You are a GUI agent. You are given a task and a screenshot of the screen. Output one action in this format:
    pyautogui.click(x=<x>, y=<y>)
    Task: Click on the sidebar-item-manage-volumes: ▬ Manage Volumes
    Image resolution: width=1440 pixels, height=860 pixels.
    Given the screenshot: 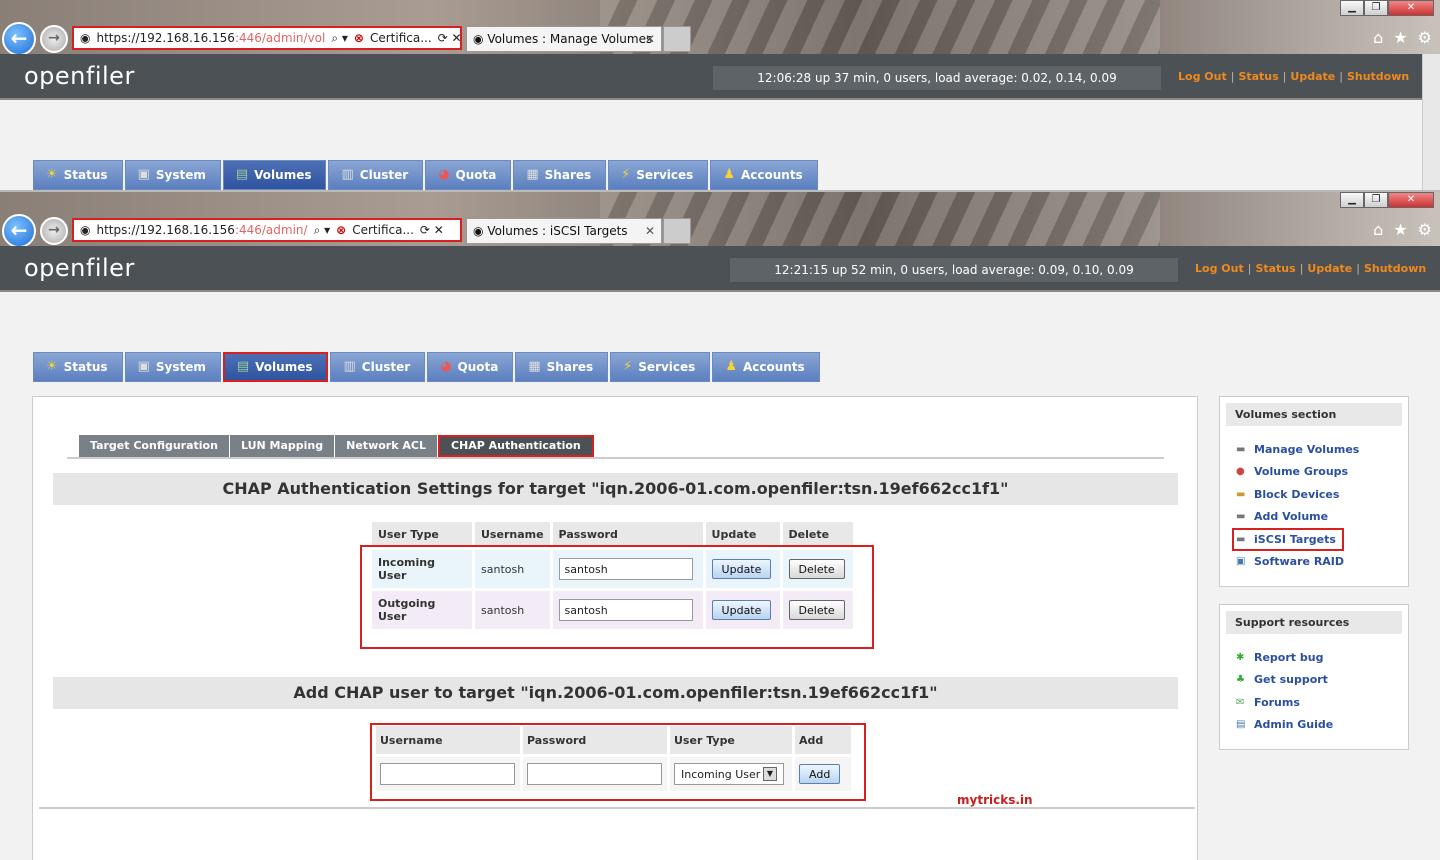 What is the action you would take?
    pyautogui.click(x=1319, y=449)
    